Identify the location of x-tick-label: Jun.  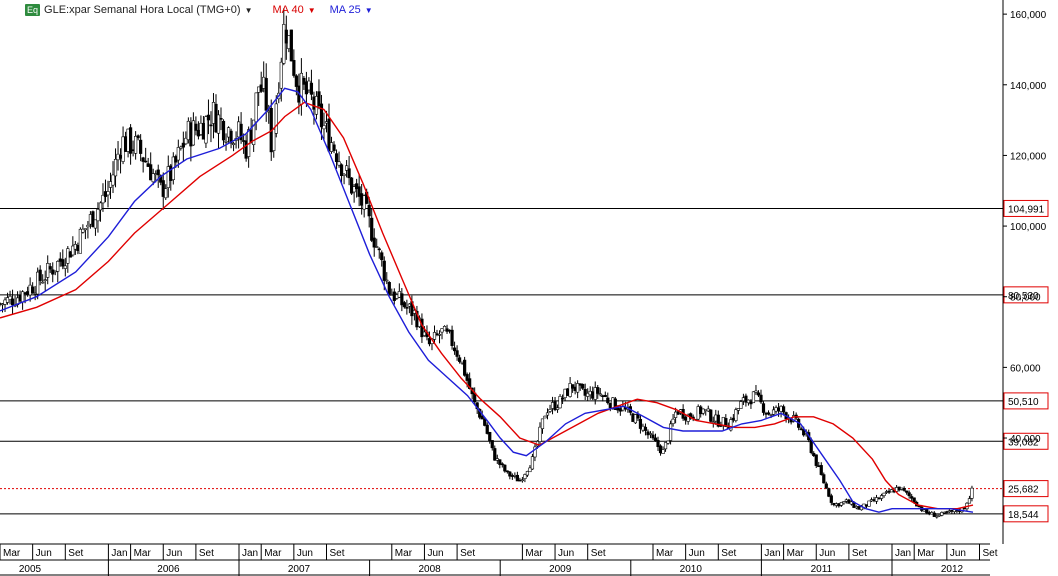
(305, 553).